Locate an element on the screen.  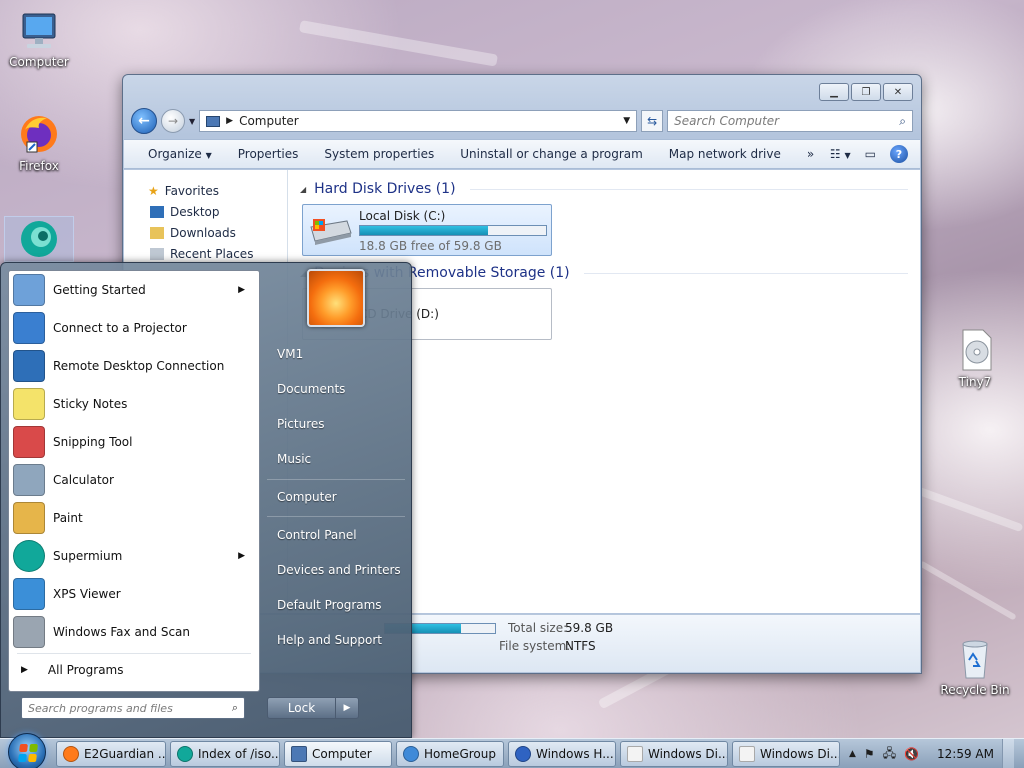
minimize-button: ▁ is located at coordinates (834, 92).